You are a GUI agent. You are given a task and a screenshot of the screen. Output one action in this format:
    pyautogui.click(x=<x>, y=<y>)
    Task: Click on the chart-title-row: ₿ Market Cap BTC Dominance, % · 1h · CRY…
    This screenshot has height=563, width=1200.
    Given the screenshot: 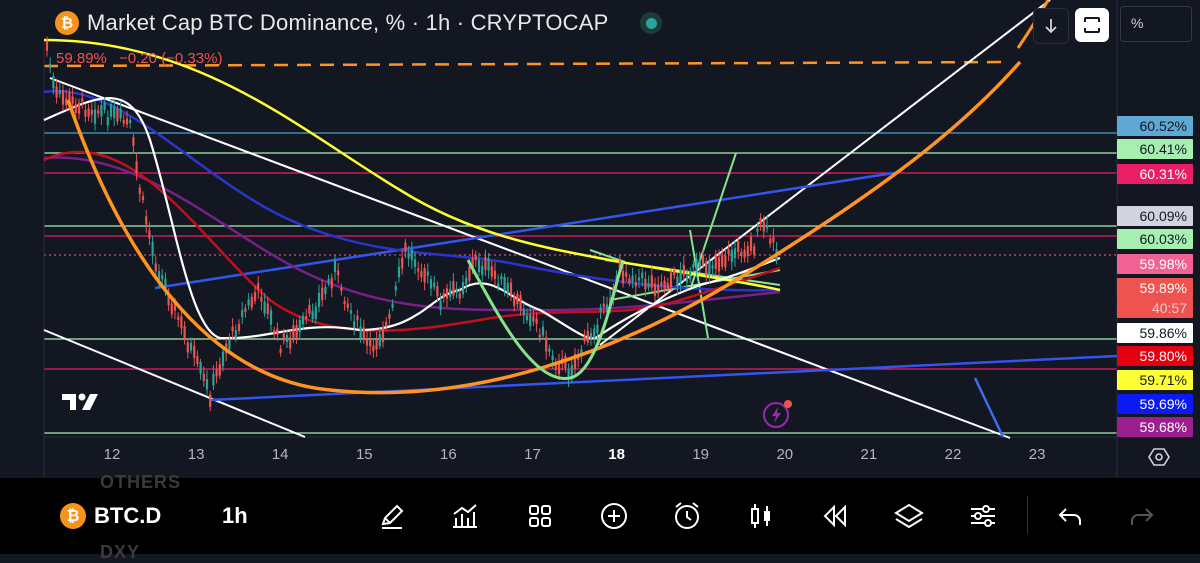 What is the action you would take?
    pyautogui.click(x=359, y=23)
    